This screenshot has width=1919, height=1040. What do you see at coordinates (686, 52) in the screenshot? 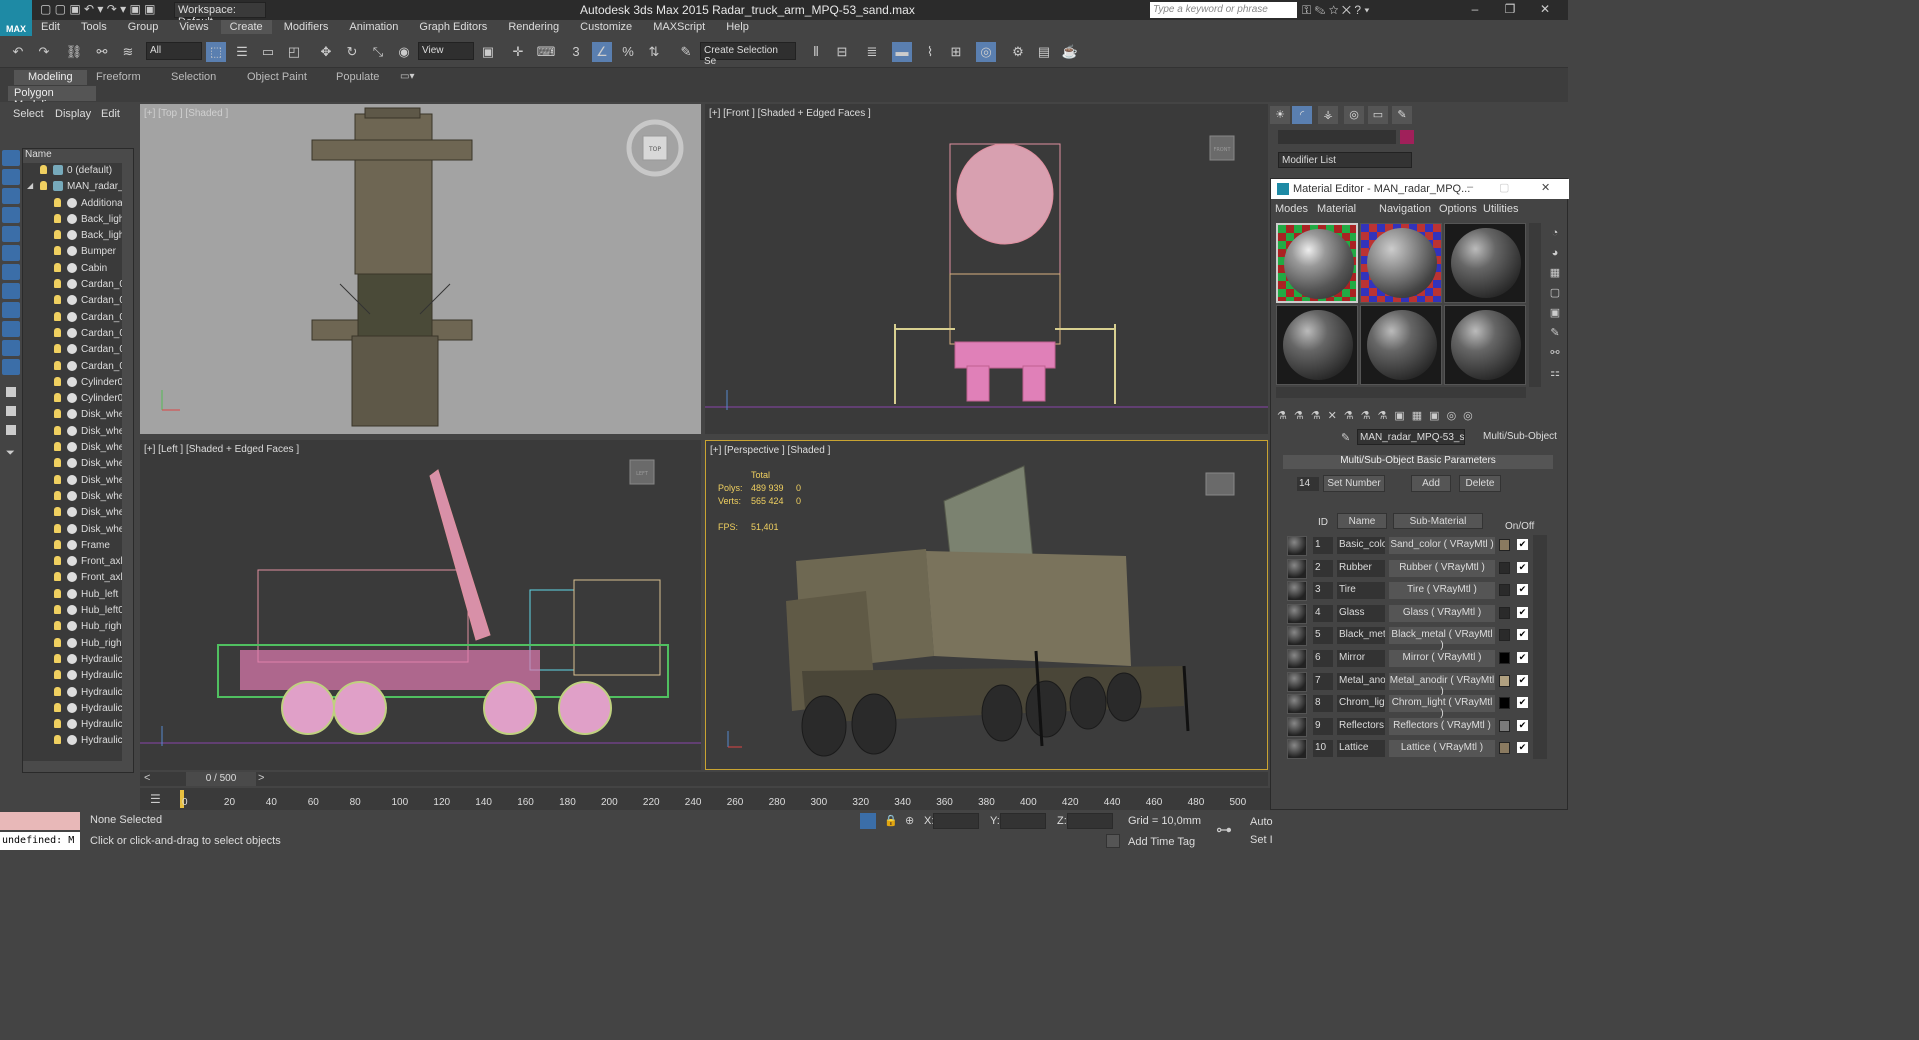
I see `edit-named-sets-icon: ✎` at bounding box center [686, 52].